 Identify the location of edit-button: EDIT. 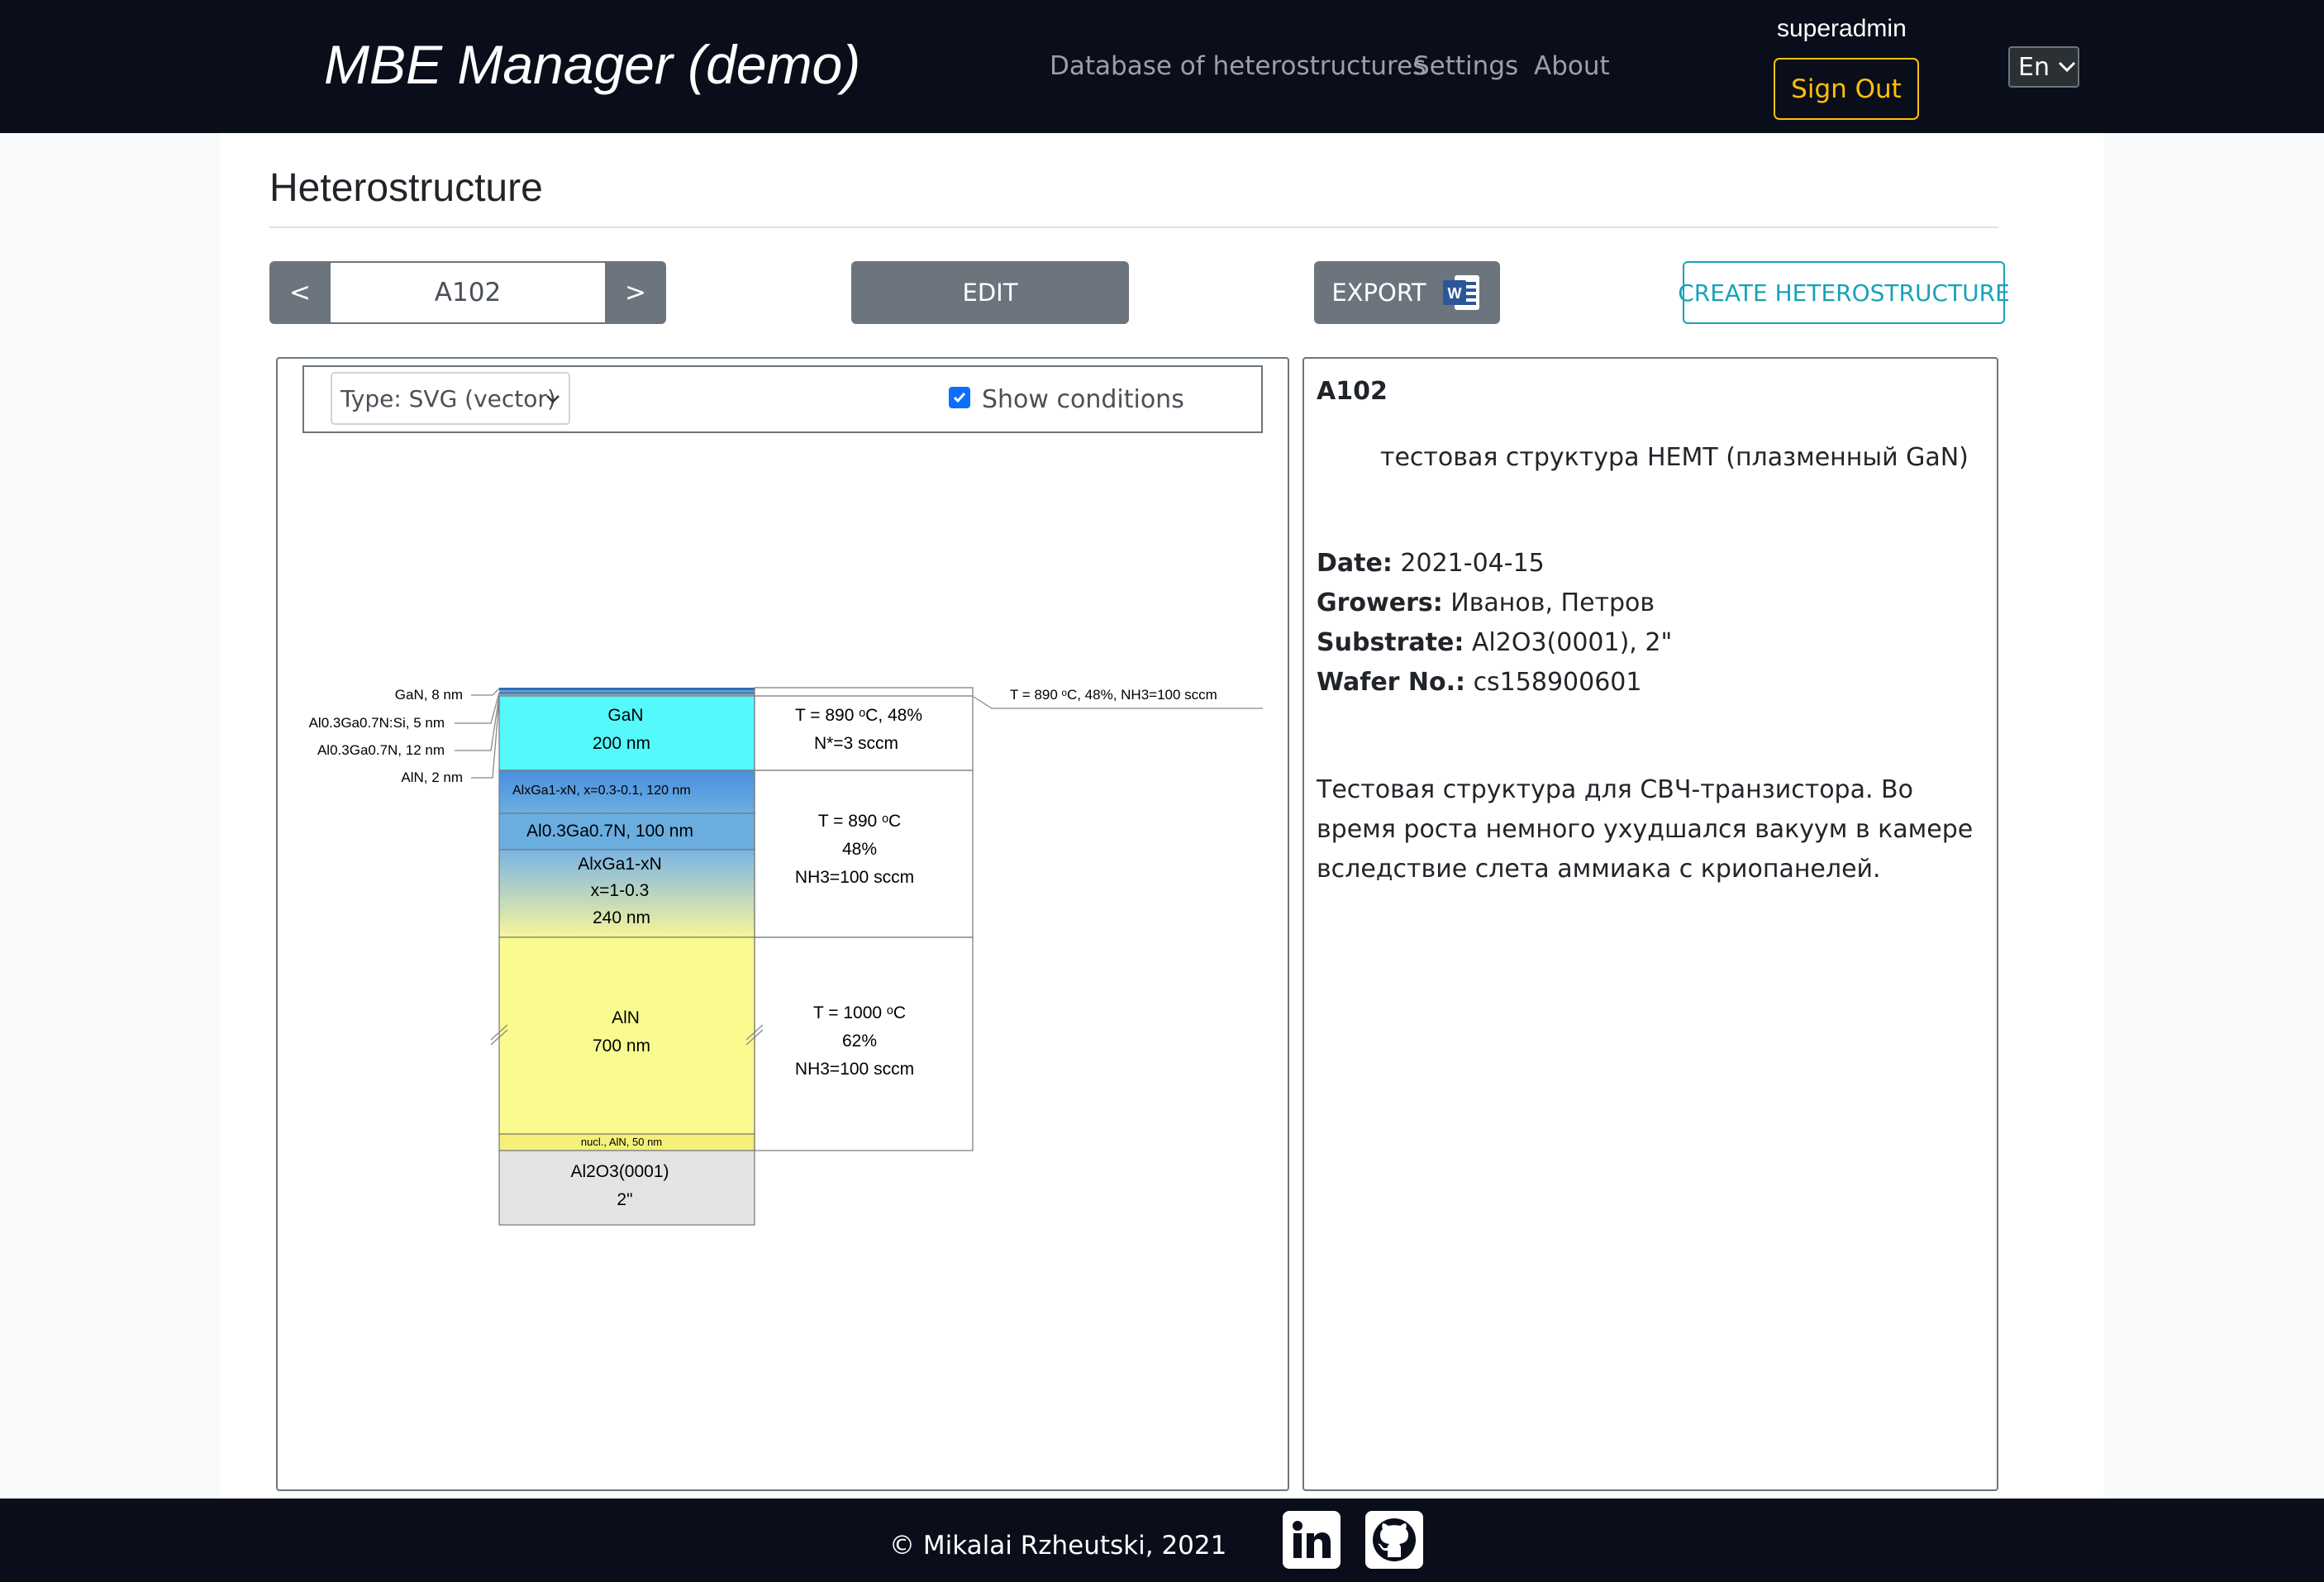
(990, 292).